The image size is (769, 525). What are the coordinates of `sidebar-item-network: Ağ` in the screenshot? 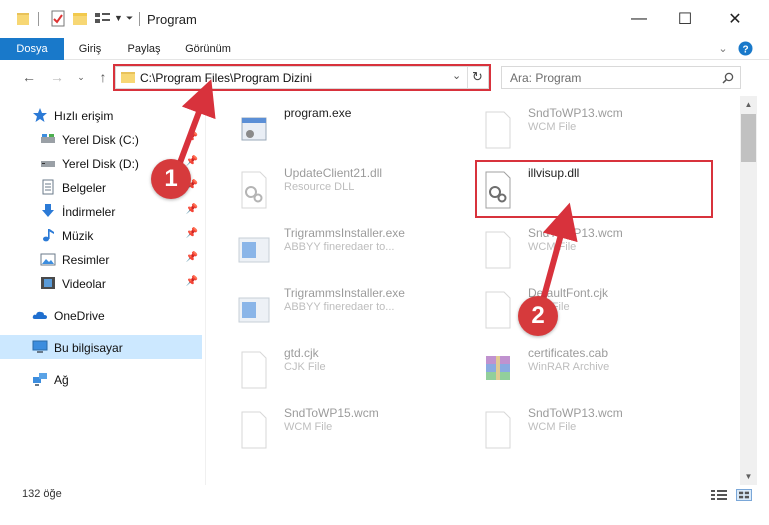 It's located at (101, 379).